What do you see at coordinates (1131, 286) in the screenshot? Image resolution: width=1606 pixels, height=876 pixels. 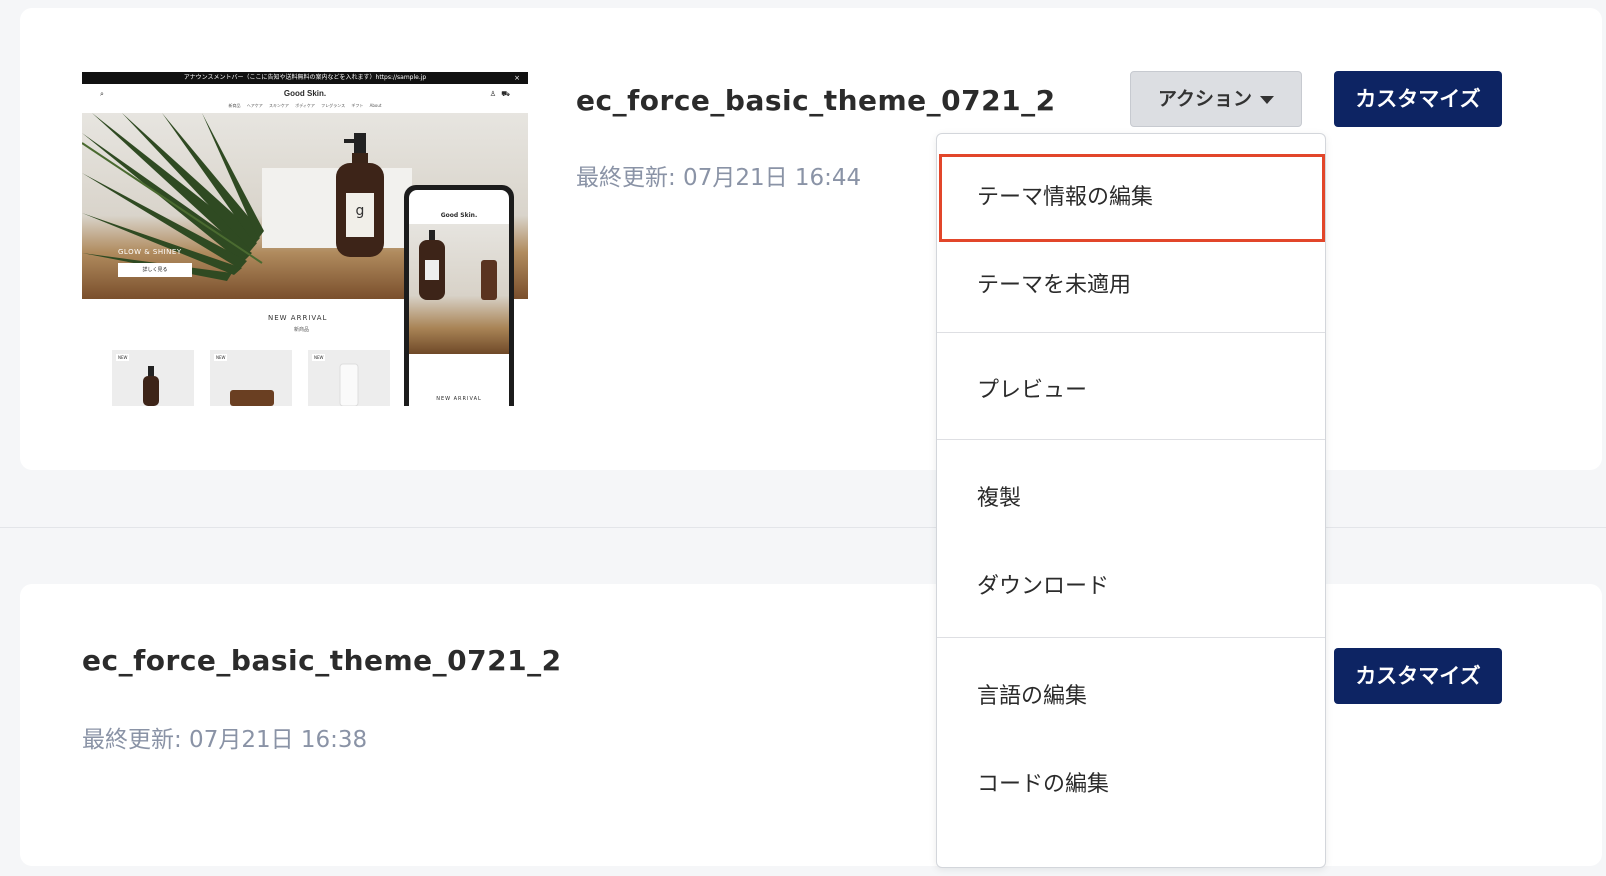 I see `menu-item-unpublish-theme: テーマを未適用` at bounding box center [1131, 286].